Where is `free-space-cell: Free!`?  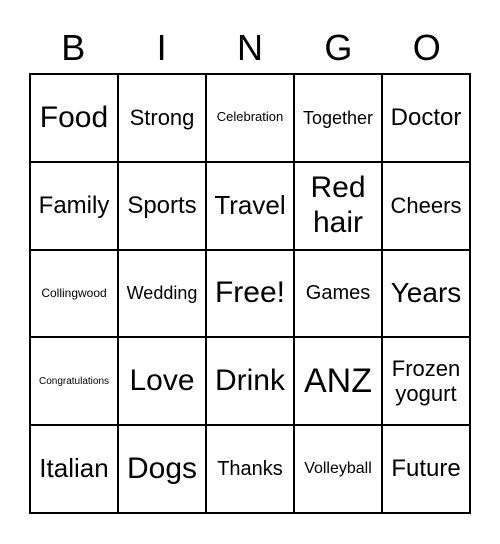 free-space-cell: Free! is located at coordinates (250, 293).